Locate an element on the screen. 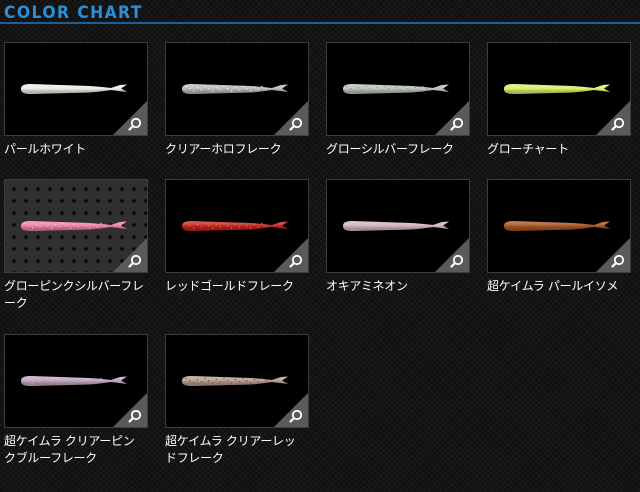  color-card: クリアーホロフレーク is located at coordinates (238, 100).